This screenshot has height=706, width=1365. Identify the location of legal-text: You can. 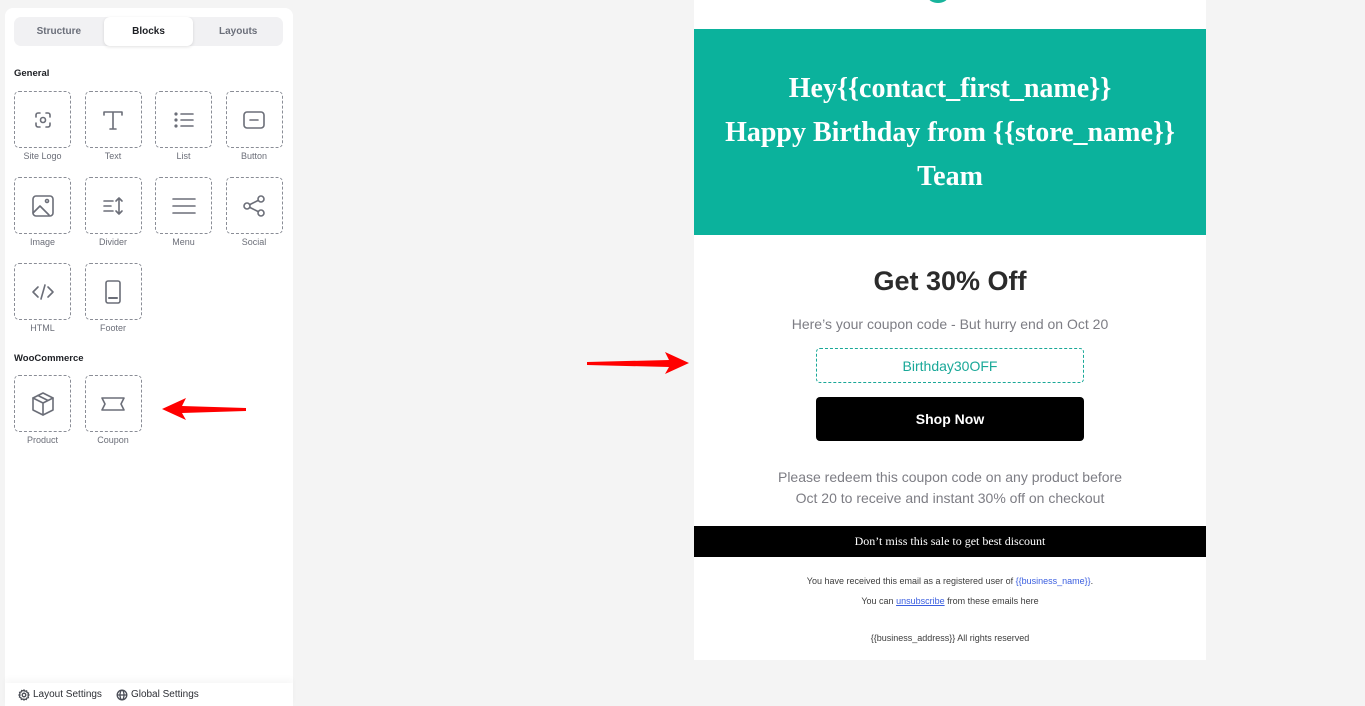
(879, 601).